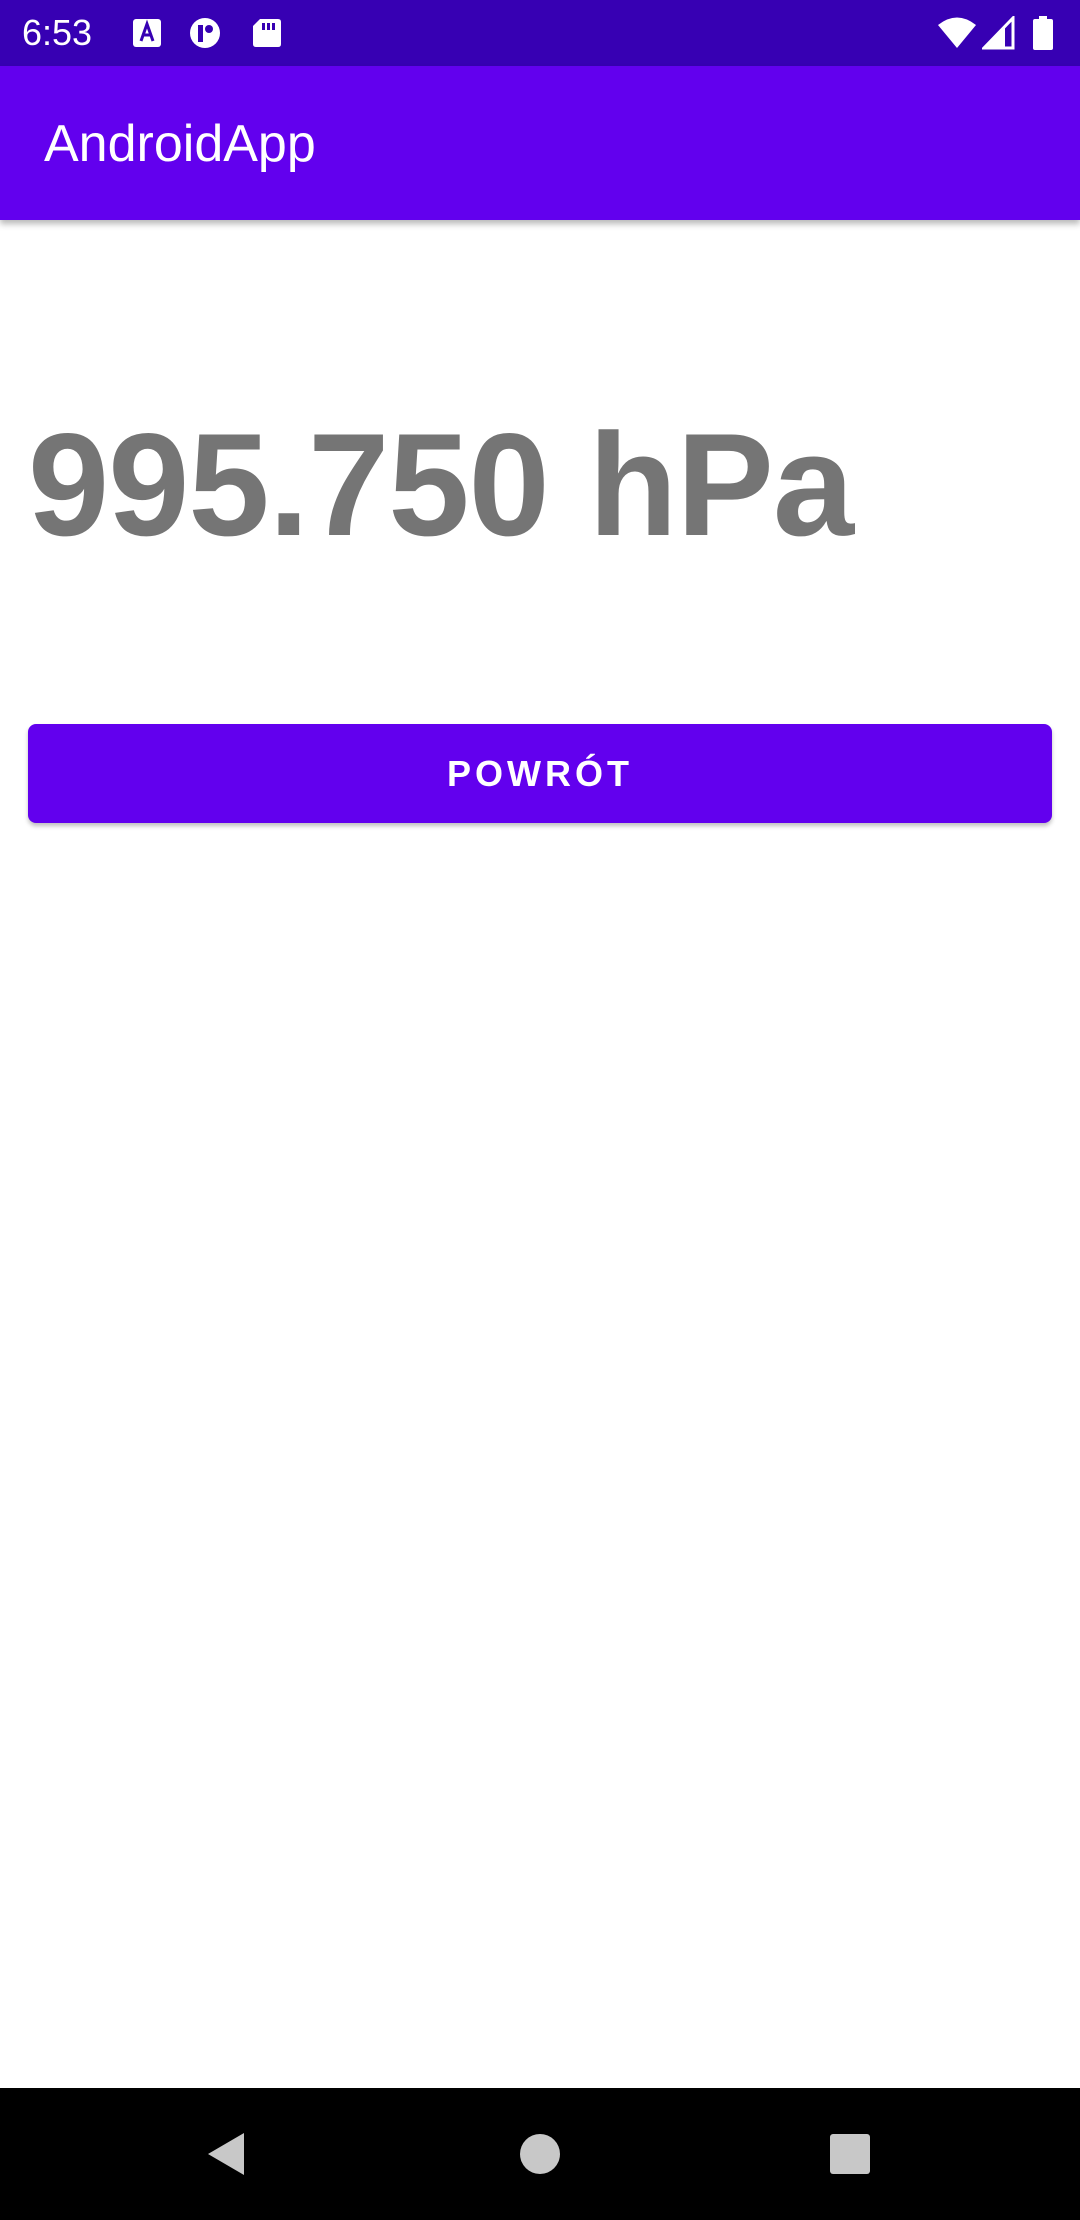 Image resolution: width=1080 pixels, height=2220 pixels. I want to click on app-bar: AndroidApp, so click(540, 143).